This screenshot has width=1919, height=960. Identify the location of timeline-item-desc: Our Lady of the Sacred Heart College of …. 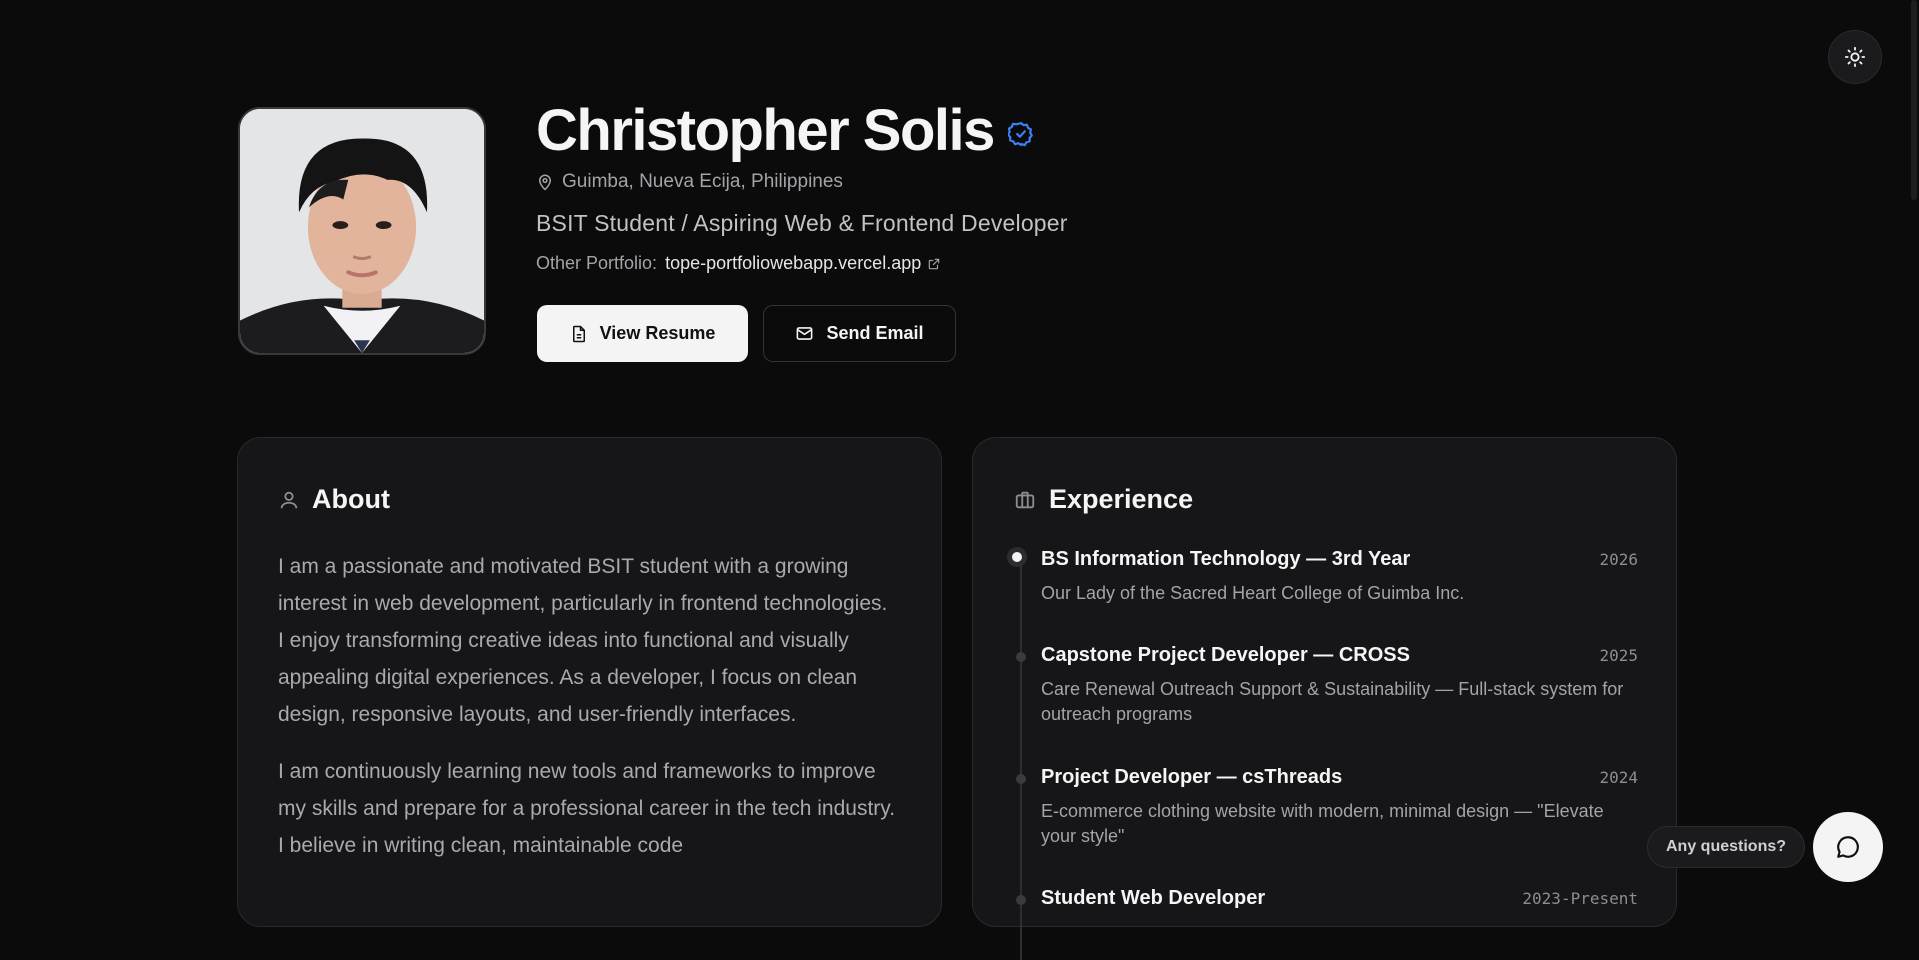
(1253, 593).